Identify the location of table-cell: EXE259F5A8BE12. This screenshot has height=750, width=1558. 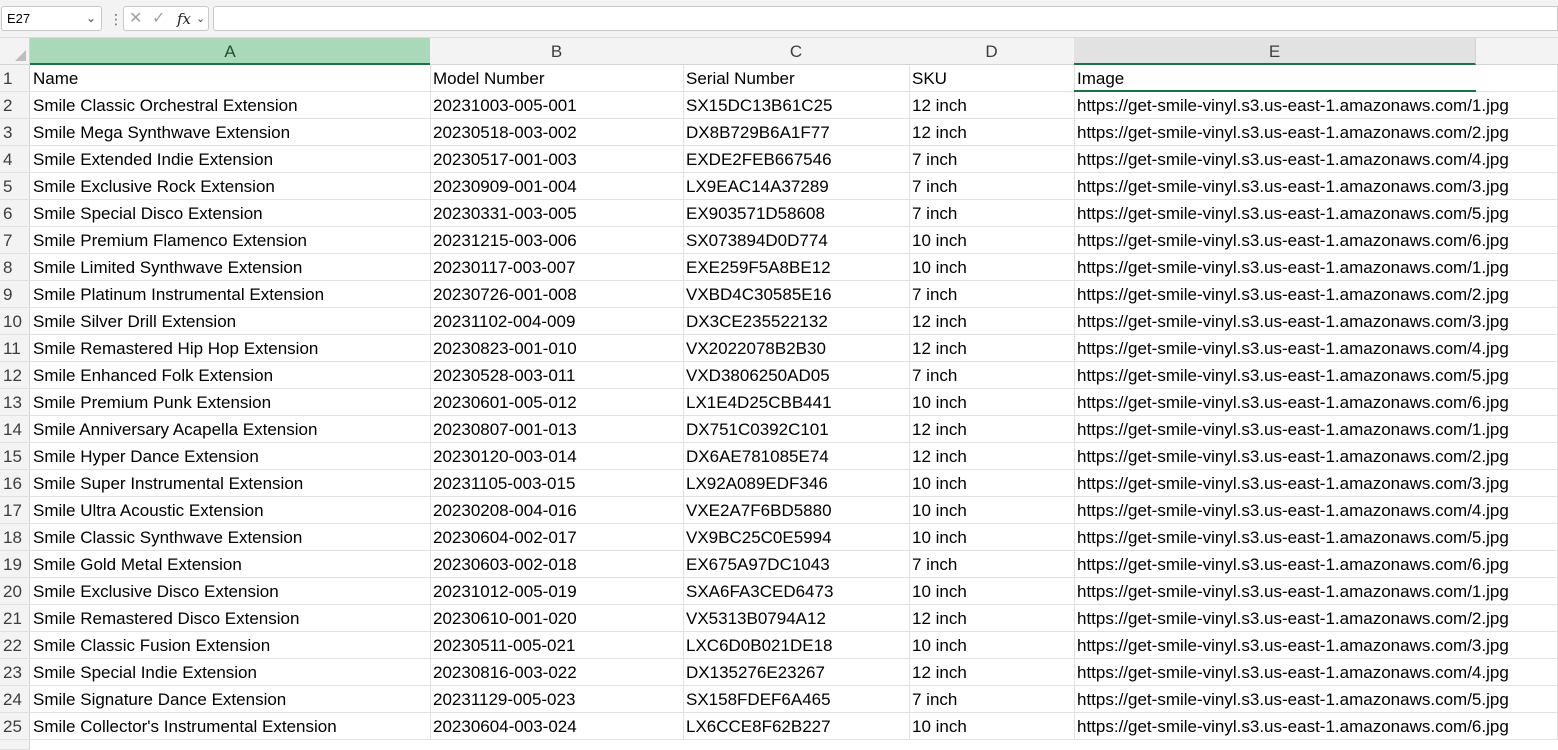
(796, 267).